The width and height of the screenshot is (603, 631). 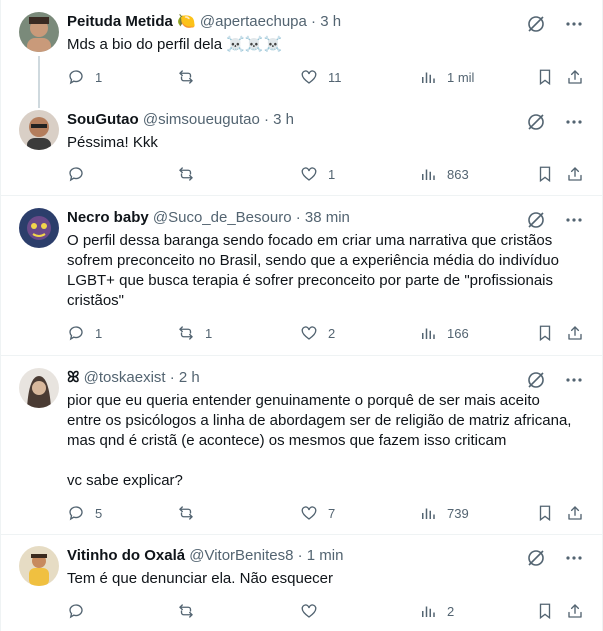 What do you see at coordinates (73, 377) in the screenshot?
I see `display-name: ꕤ` at bounding box center [73, 377].